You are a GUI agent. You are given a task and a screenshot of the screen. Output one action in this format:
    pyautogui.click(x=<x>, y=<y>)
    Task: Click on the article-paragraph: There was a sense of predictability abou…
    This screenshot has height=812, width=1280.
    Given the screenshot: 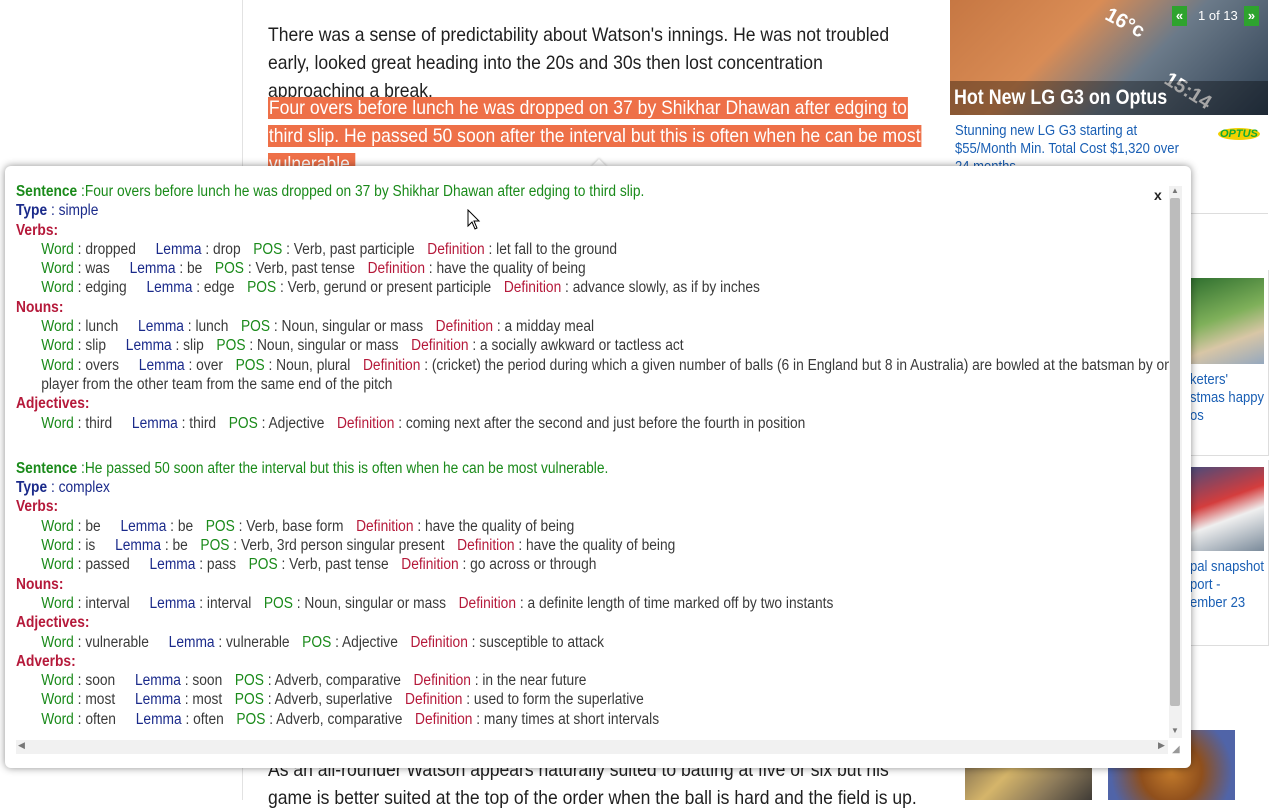 What is the action you would take?
    pyautogui.click(x=579, y=63)
    